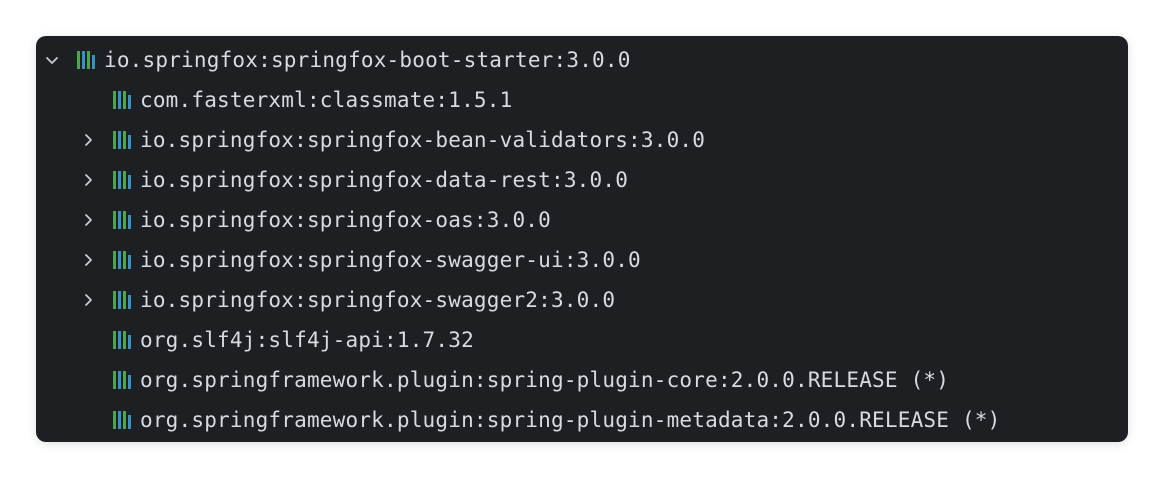 Image resolution: width=1164 pixels, height=478 pixels. What do you see at coordinates (52, 60) in the screenshot?
I see `chevron-down-icon` at bounding box center [52, 60].